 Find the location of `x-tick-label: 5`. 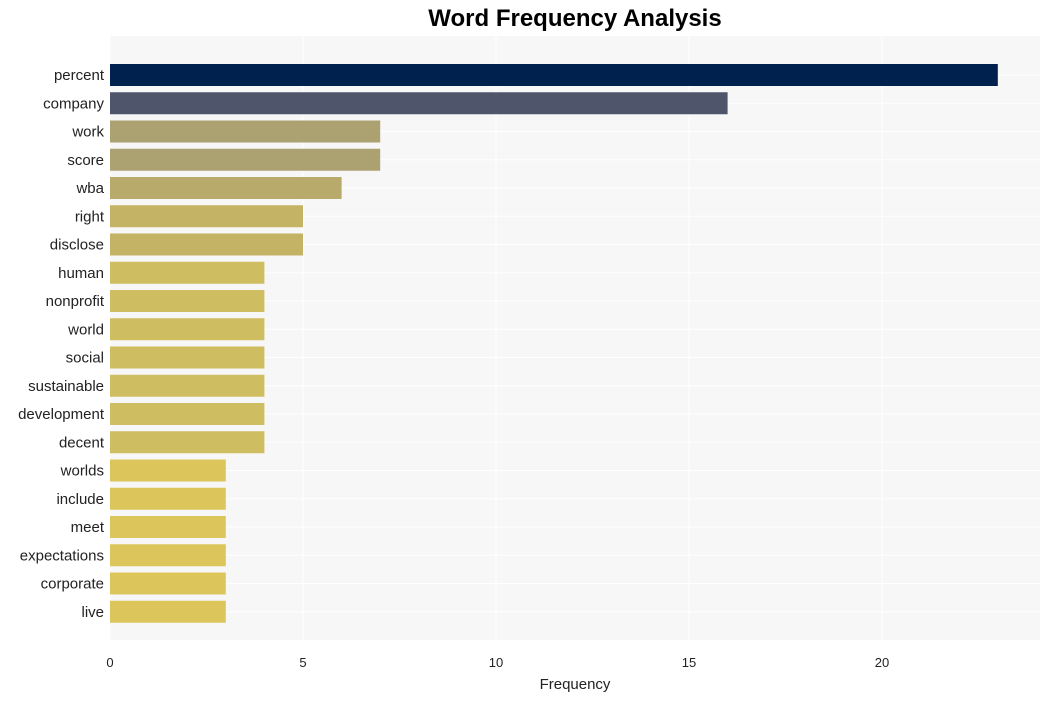

x-tick-label: 5 is located at coordinates (302, 662).